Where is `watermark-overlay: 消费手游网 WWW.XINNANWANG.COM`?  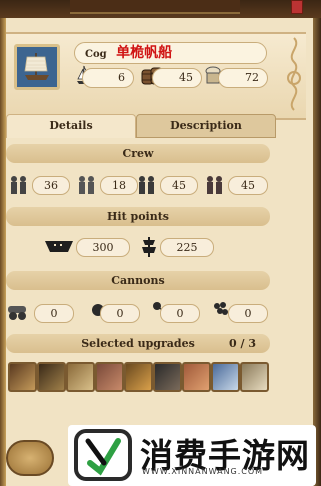
watermark-overlay: 消费手游网 WWW.XINNANWANG.COM is located at coordinates (192, 455).